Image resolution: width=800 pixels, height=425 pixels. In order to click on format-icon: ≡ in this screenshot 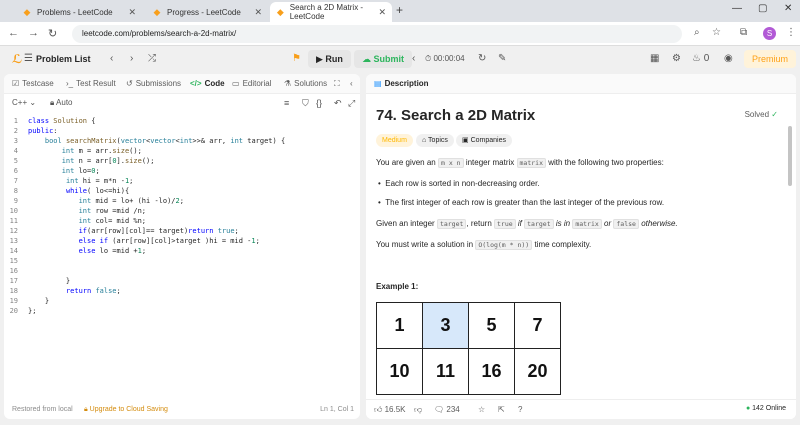, I will do `click(286, 103)`.